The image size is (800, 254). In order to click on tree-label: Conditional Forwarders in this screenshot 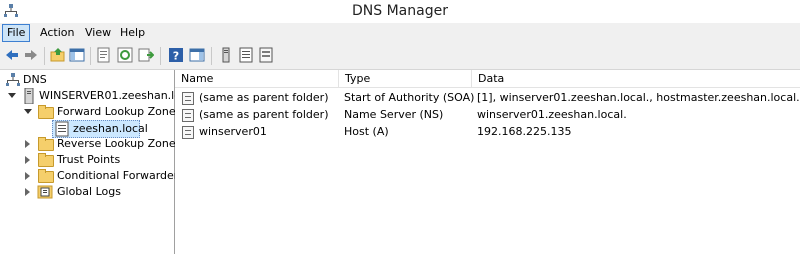, I will do `click(121, 175)`.